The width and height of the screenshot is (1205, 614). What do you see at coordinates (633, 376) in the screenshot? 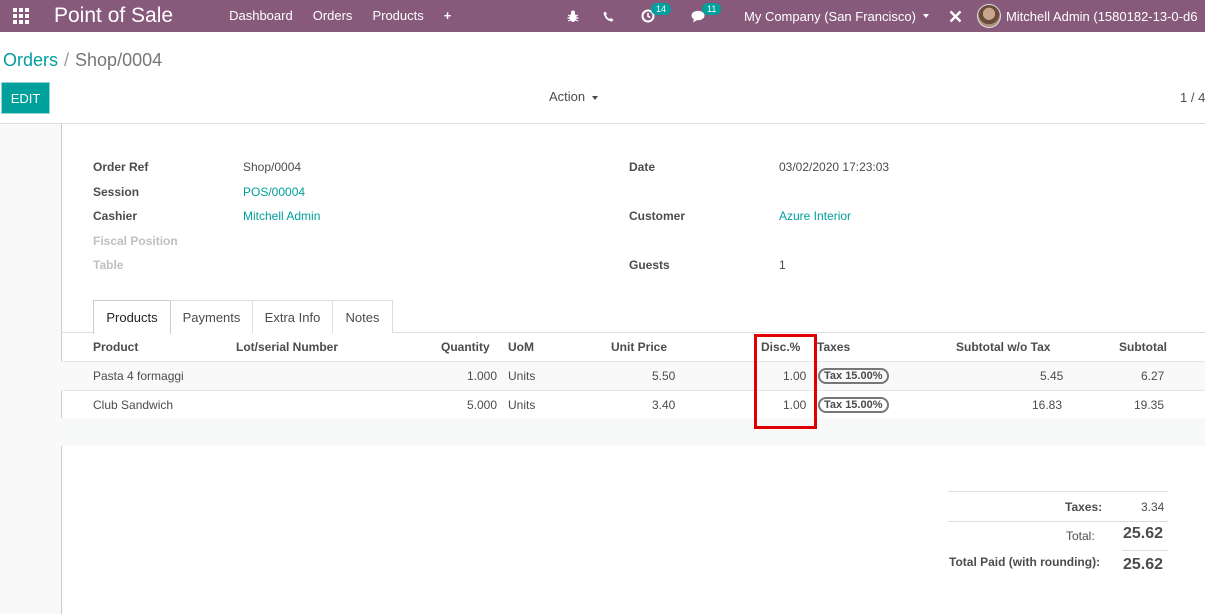
I see `table-row` at bounding box center [633, 376].